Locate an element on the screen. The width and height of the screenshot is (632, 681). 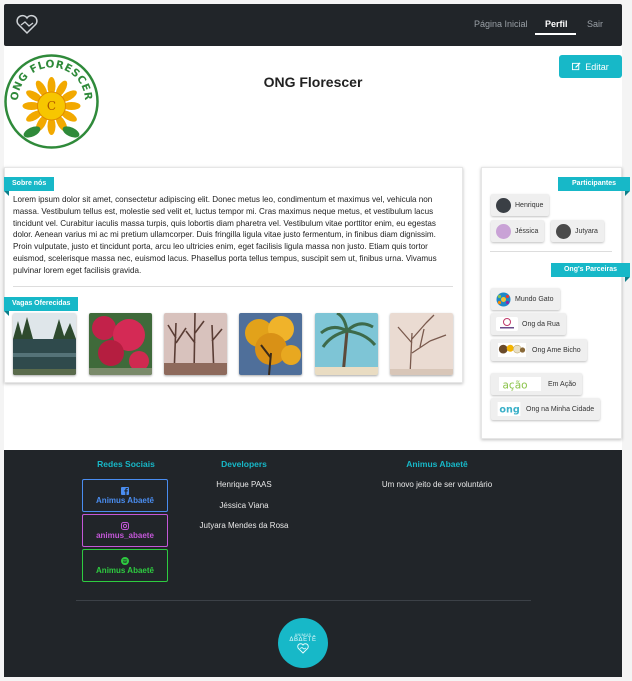
facebook-link: Animus Abaetê is located at coordinates (125, 495).